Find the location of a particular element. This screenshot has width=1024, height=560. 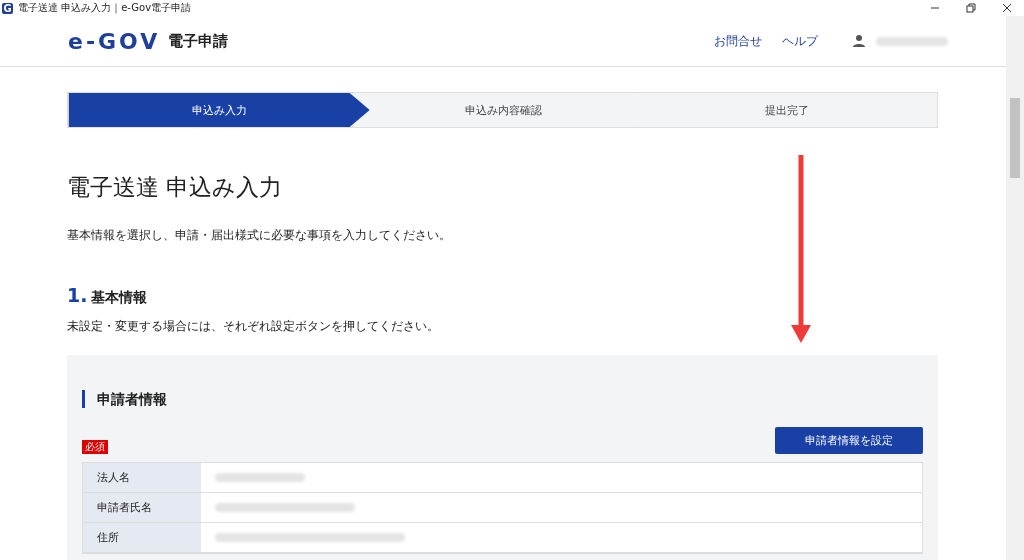

progress-step: 申込み入力 is located at coordinates (219, 110).